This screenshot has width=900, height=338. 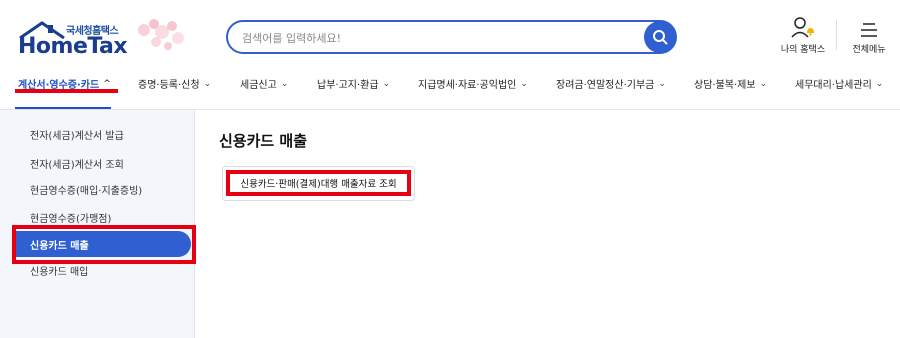 I want to click on my-hometax-button: 나의 홈택스, so click(x=803, y=35).